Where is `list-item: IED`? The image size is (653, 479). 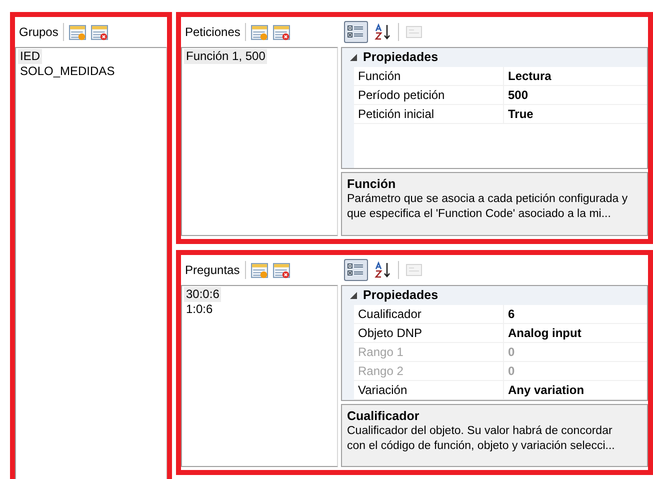 list-item: IED is located at coordinates (30, 56).